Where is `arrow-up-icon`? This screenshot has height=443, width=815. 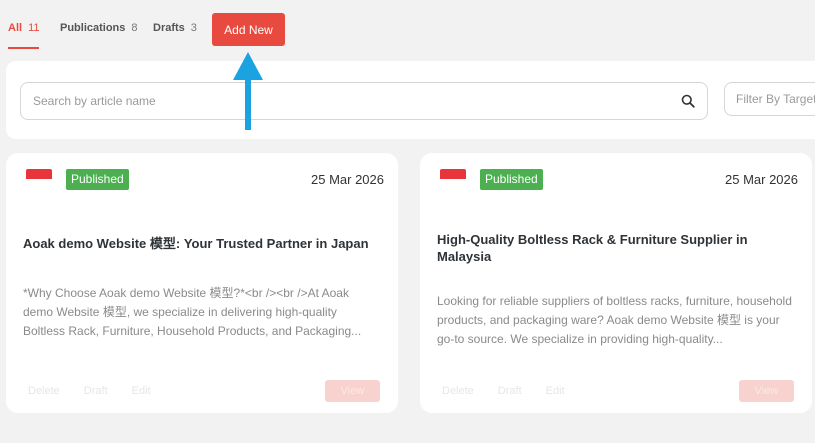
arrow-up-icon is located at coordinates (248, 91).